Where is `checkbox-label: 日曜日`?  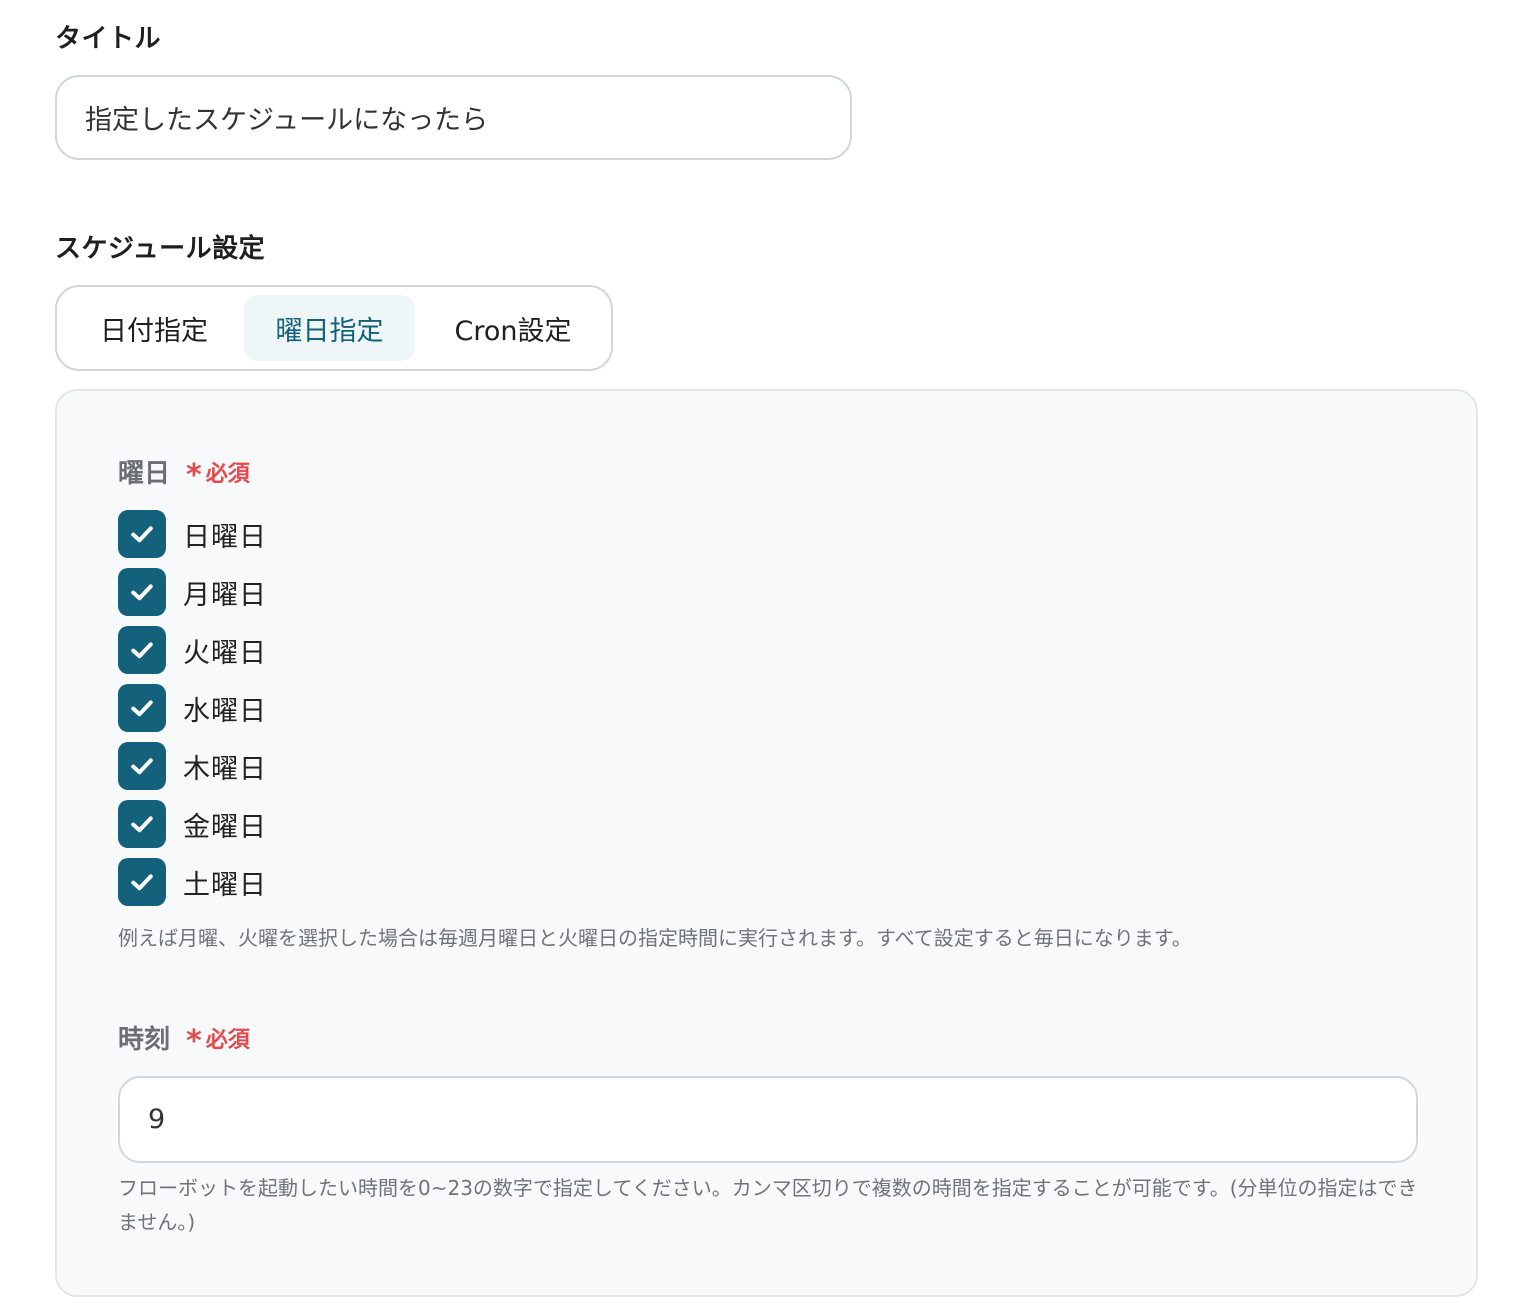 checkbox-label: 日曜日 is located at coordinates (225, 537).